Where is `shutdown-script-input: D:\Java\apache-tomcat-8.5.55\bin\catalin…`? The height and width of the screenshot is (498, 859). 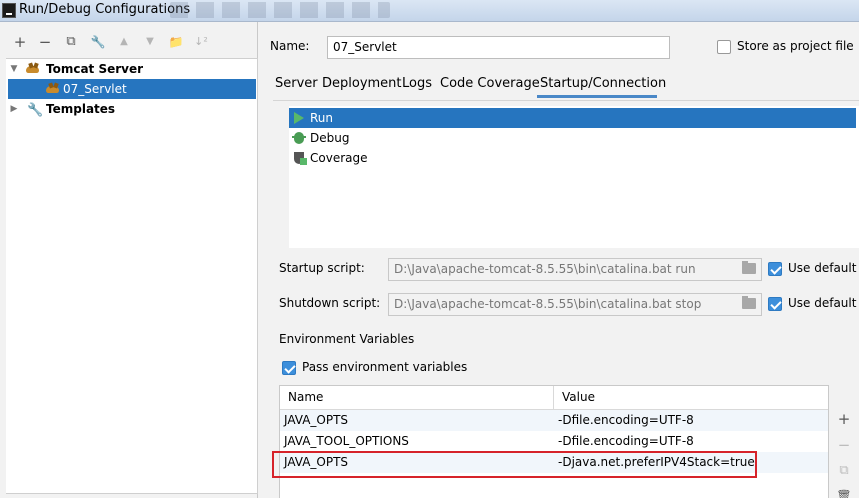
shutdown-script-input: D:\Java\apache-tomcat-8.5.55\bin\catalin… is located at coordinates (575, 304).